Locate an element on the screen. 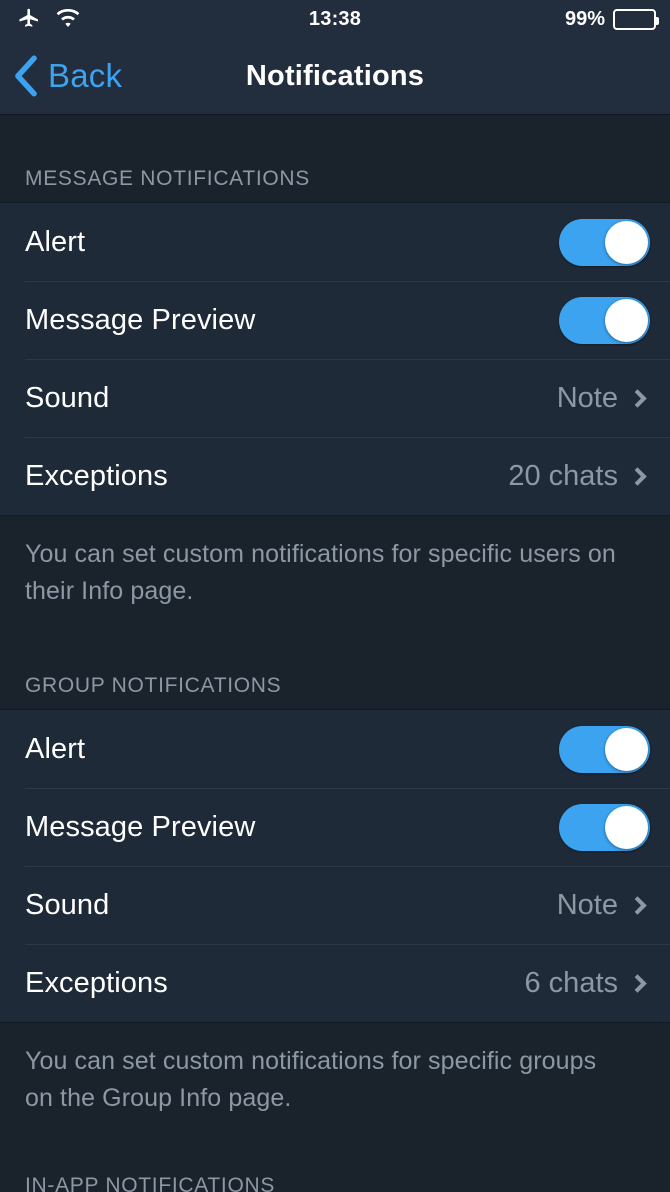  row-group-alert: Alert is located at coordinates (335, 749).